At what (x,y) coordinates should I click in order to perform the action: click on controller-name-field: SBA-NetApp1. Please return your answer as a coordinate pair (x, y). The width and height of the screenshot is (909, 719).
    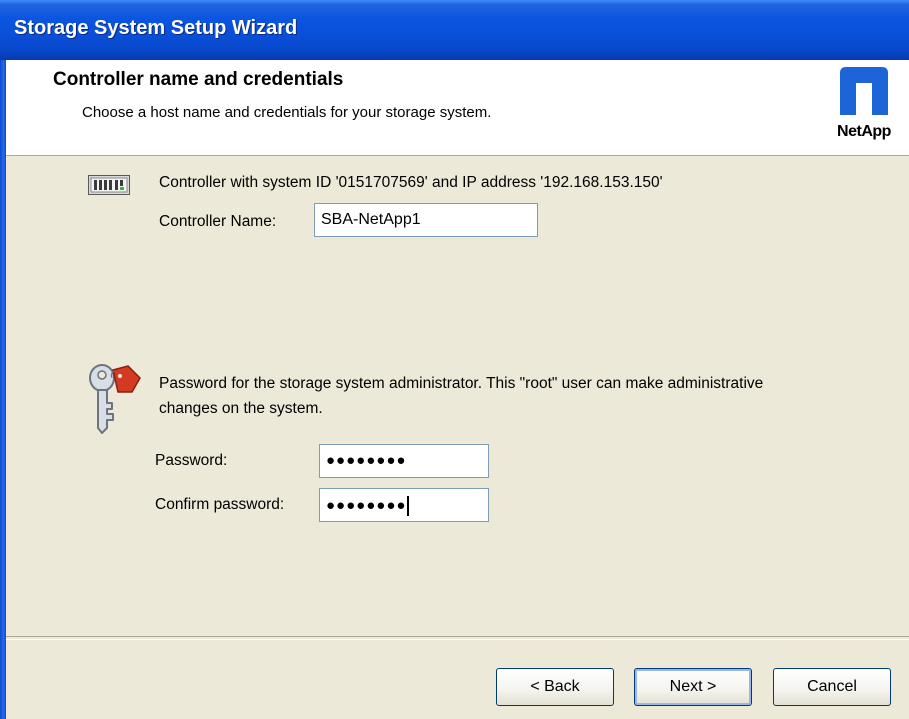
    Looking at the image, I should click on (426, 220).